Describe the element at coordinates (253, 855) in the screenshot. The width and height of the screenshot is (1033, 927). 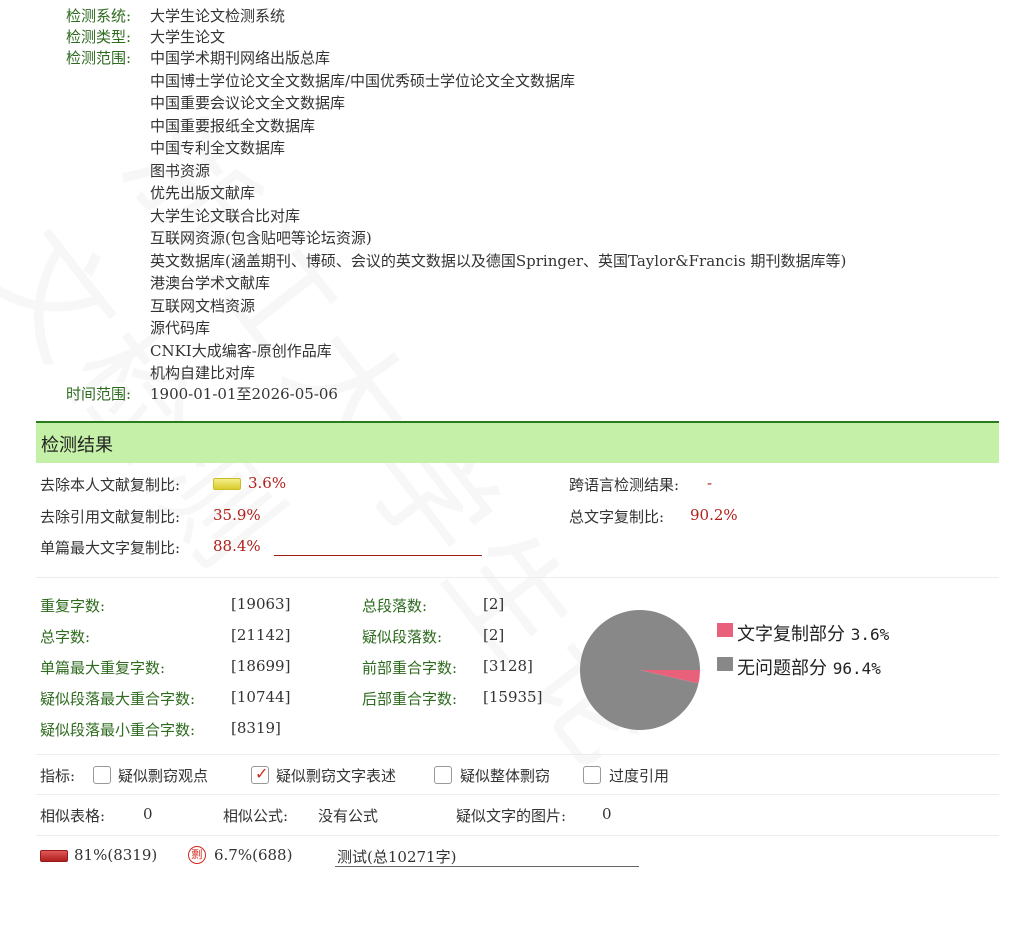
I see `anti-text: 6.7%(688)` at that location.